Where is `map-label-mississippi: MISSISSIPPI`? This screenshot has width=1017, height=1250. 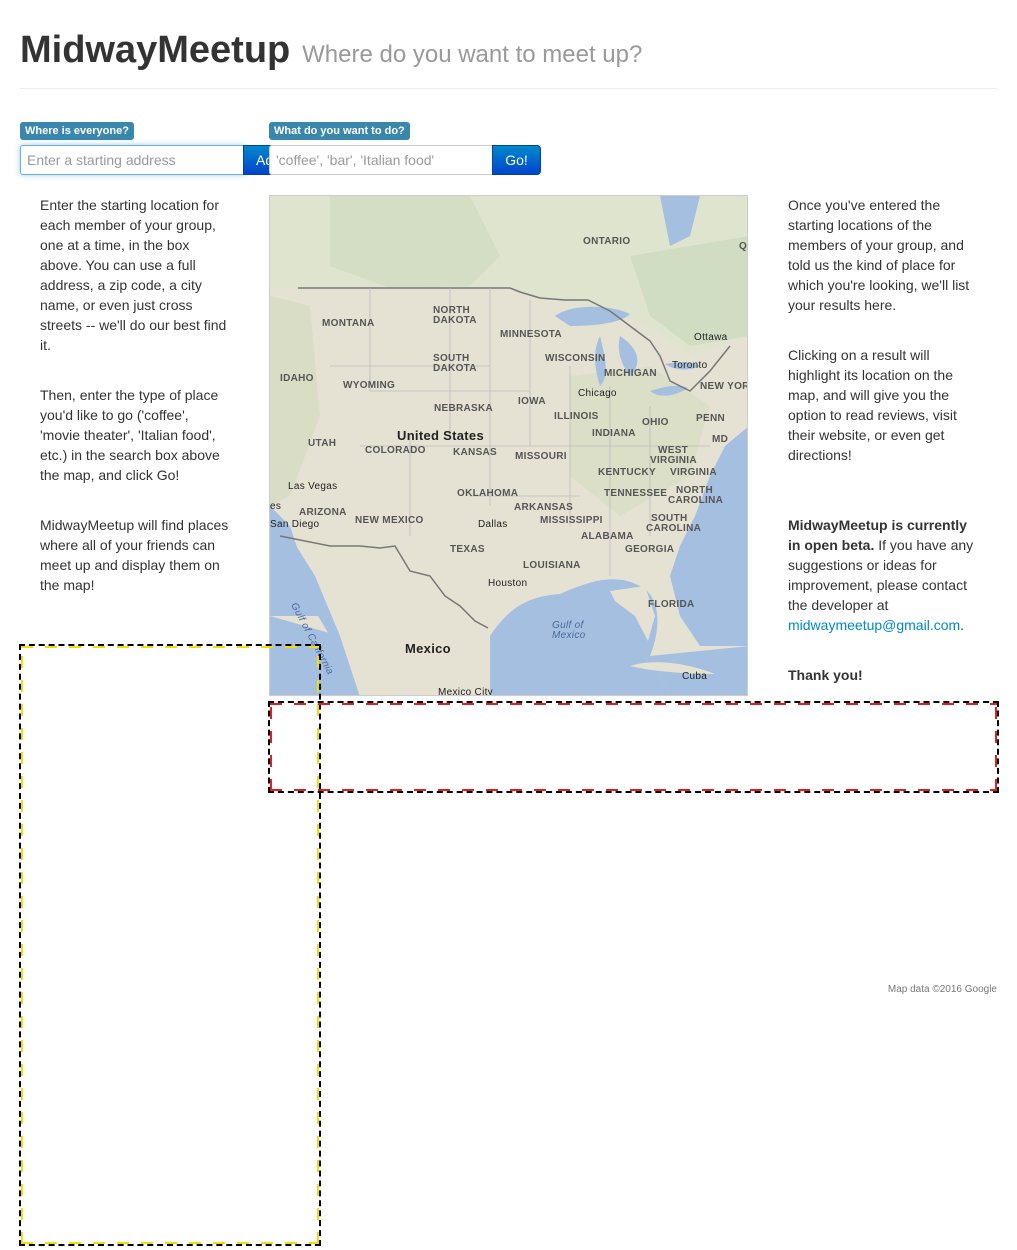
map-label-mississippi: MISSISSIPPI is located at coordinates (571, 520).